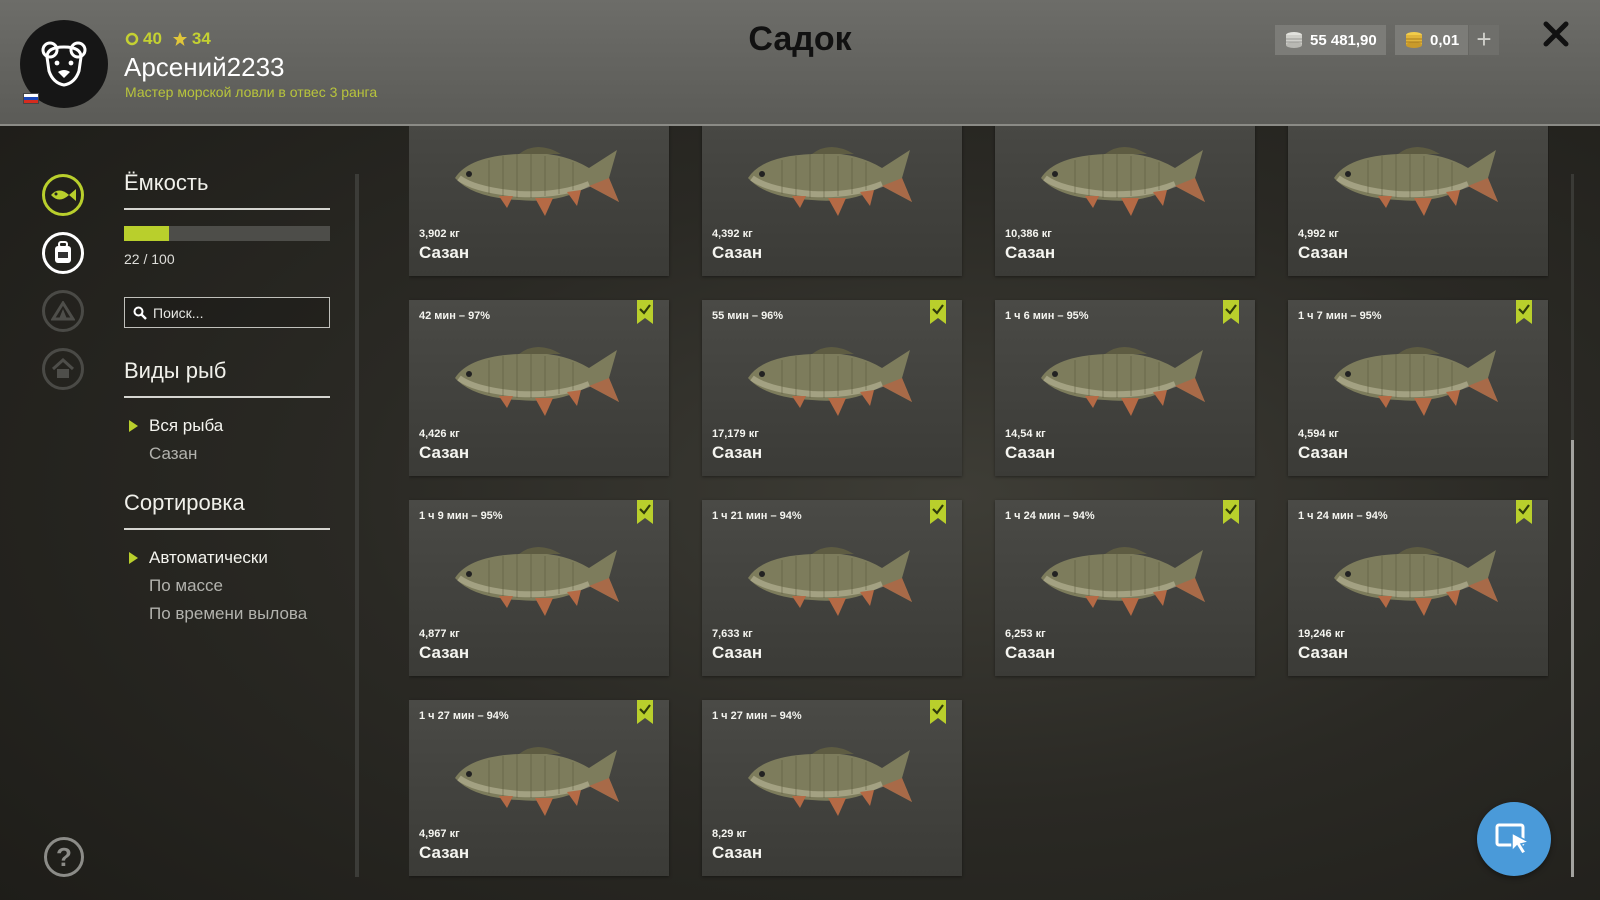 The width and height of the screenshot is (1600, 900). Describe the element at coordinates (233, 312) in the screenshot. I see `search-input` at that location.